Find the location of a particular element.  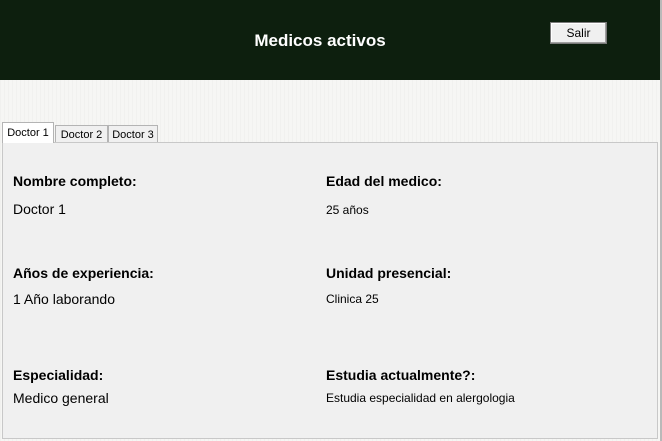

tab-doctor-3: Doctor 3 is located at coordinates (133, 134).